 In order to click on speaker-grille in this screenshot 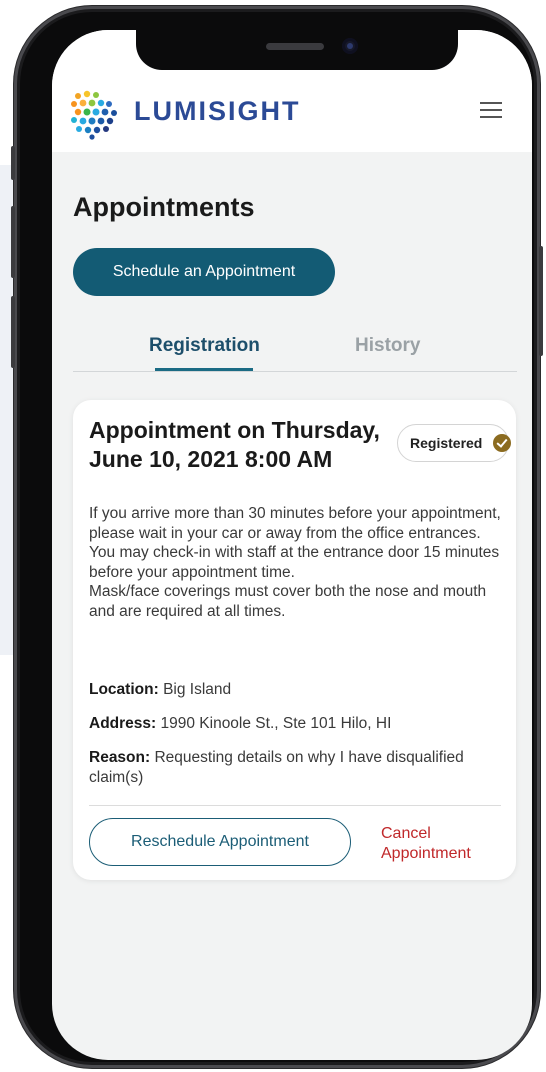, I will do `click(295, 46)`.